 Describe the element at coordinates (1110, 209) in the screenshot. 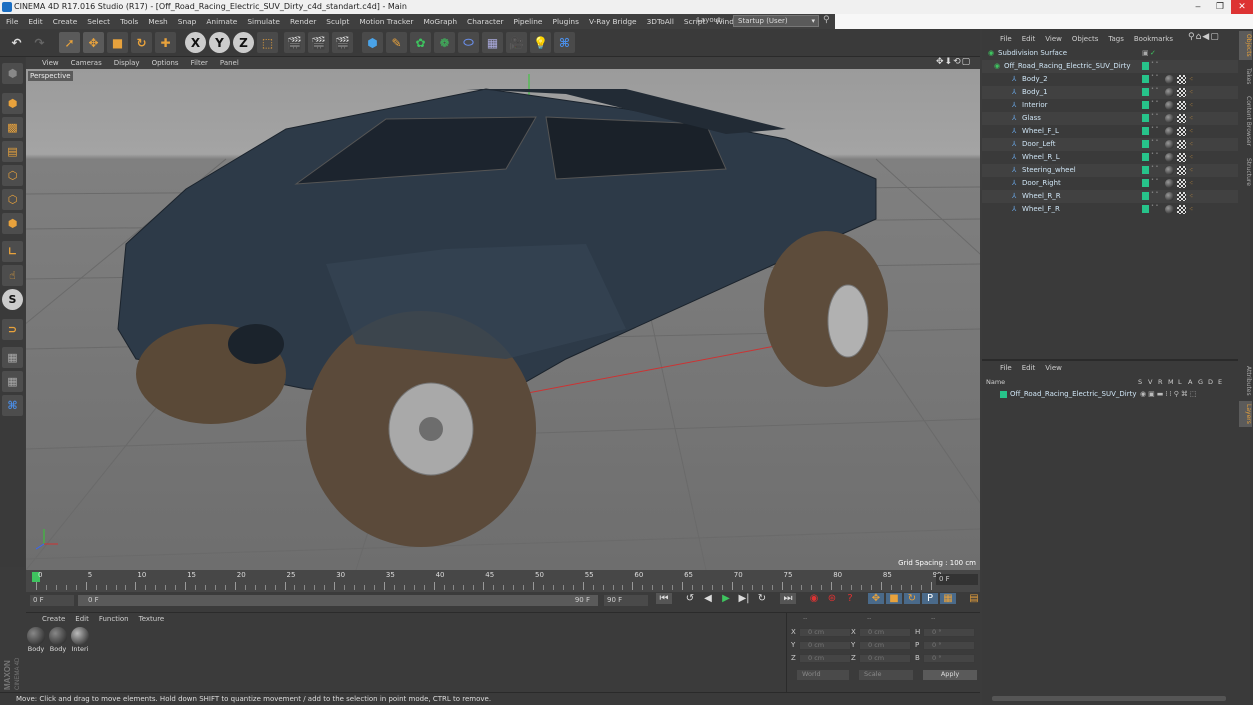

I see `object-row: ⅄ Wheel_F_R • • ⁖` at that location.